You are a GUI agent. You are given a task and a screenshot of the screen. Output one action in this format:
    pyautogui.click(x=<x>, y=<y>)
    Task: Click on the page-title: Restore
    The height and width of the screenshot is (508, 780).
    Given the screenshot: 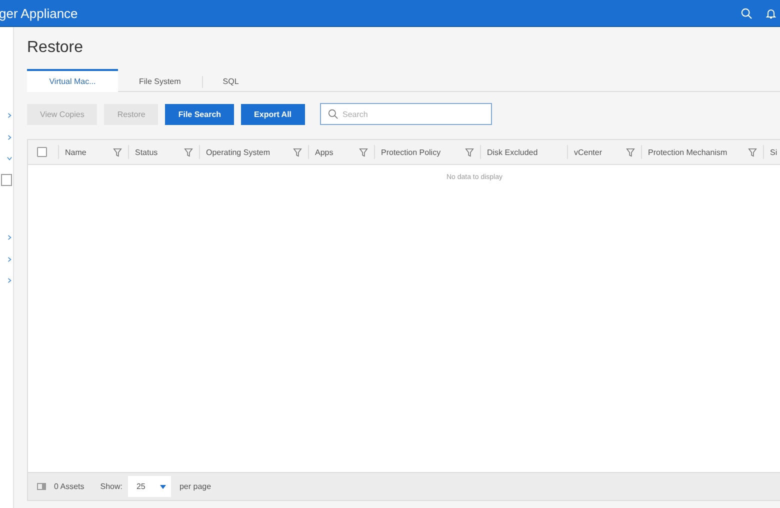 What is the action you would take?
    pyautogui.click(x=55, y=48)
    